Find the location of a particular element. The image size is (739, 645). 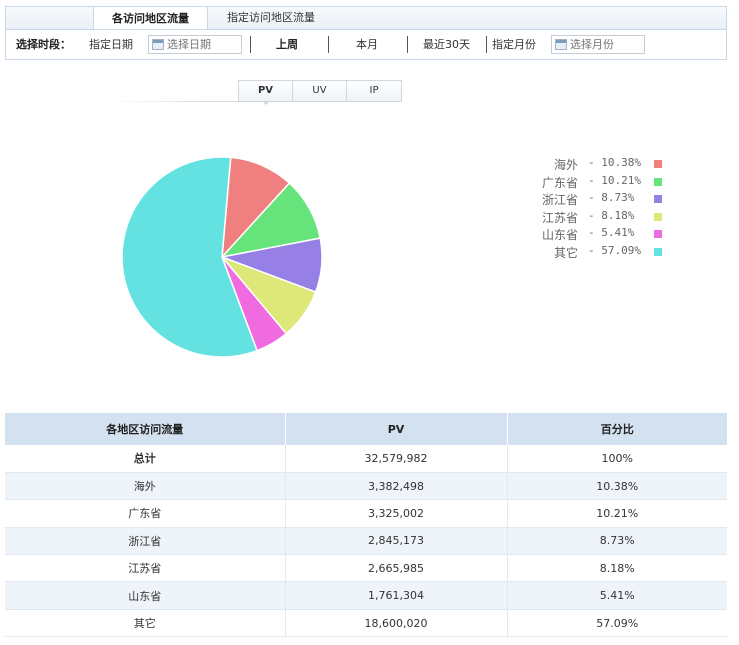

month-input is located at coordinates (598, 44).